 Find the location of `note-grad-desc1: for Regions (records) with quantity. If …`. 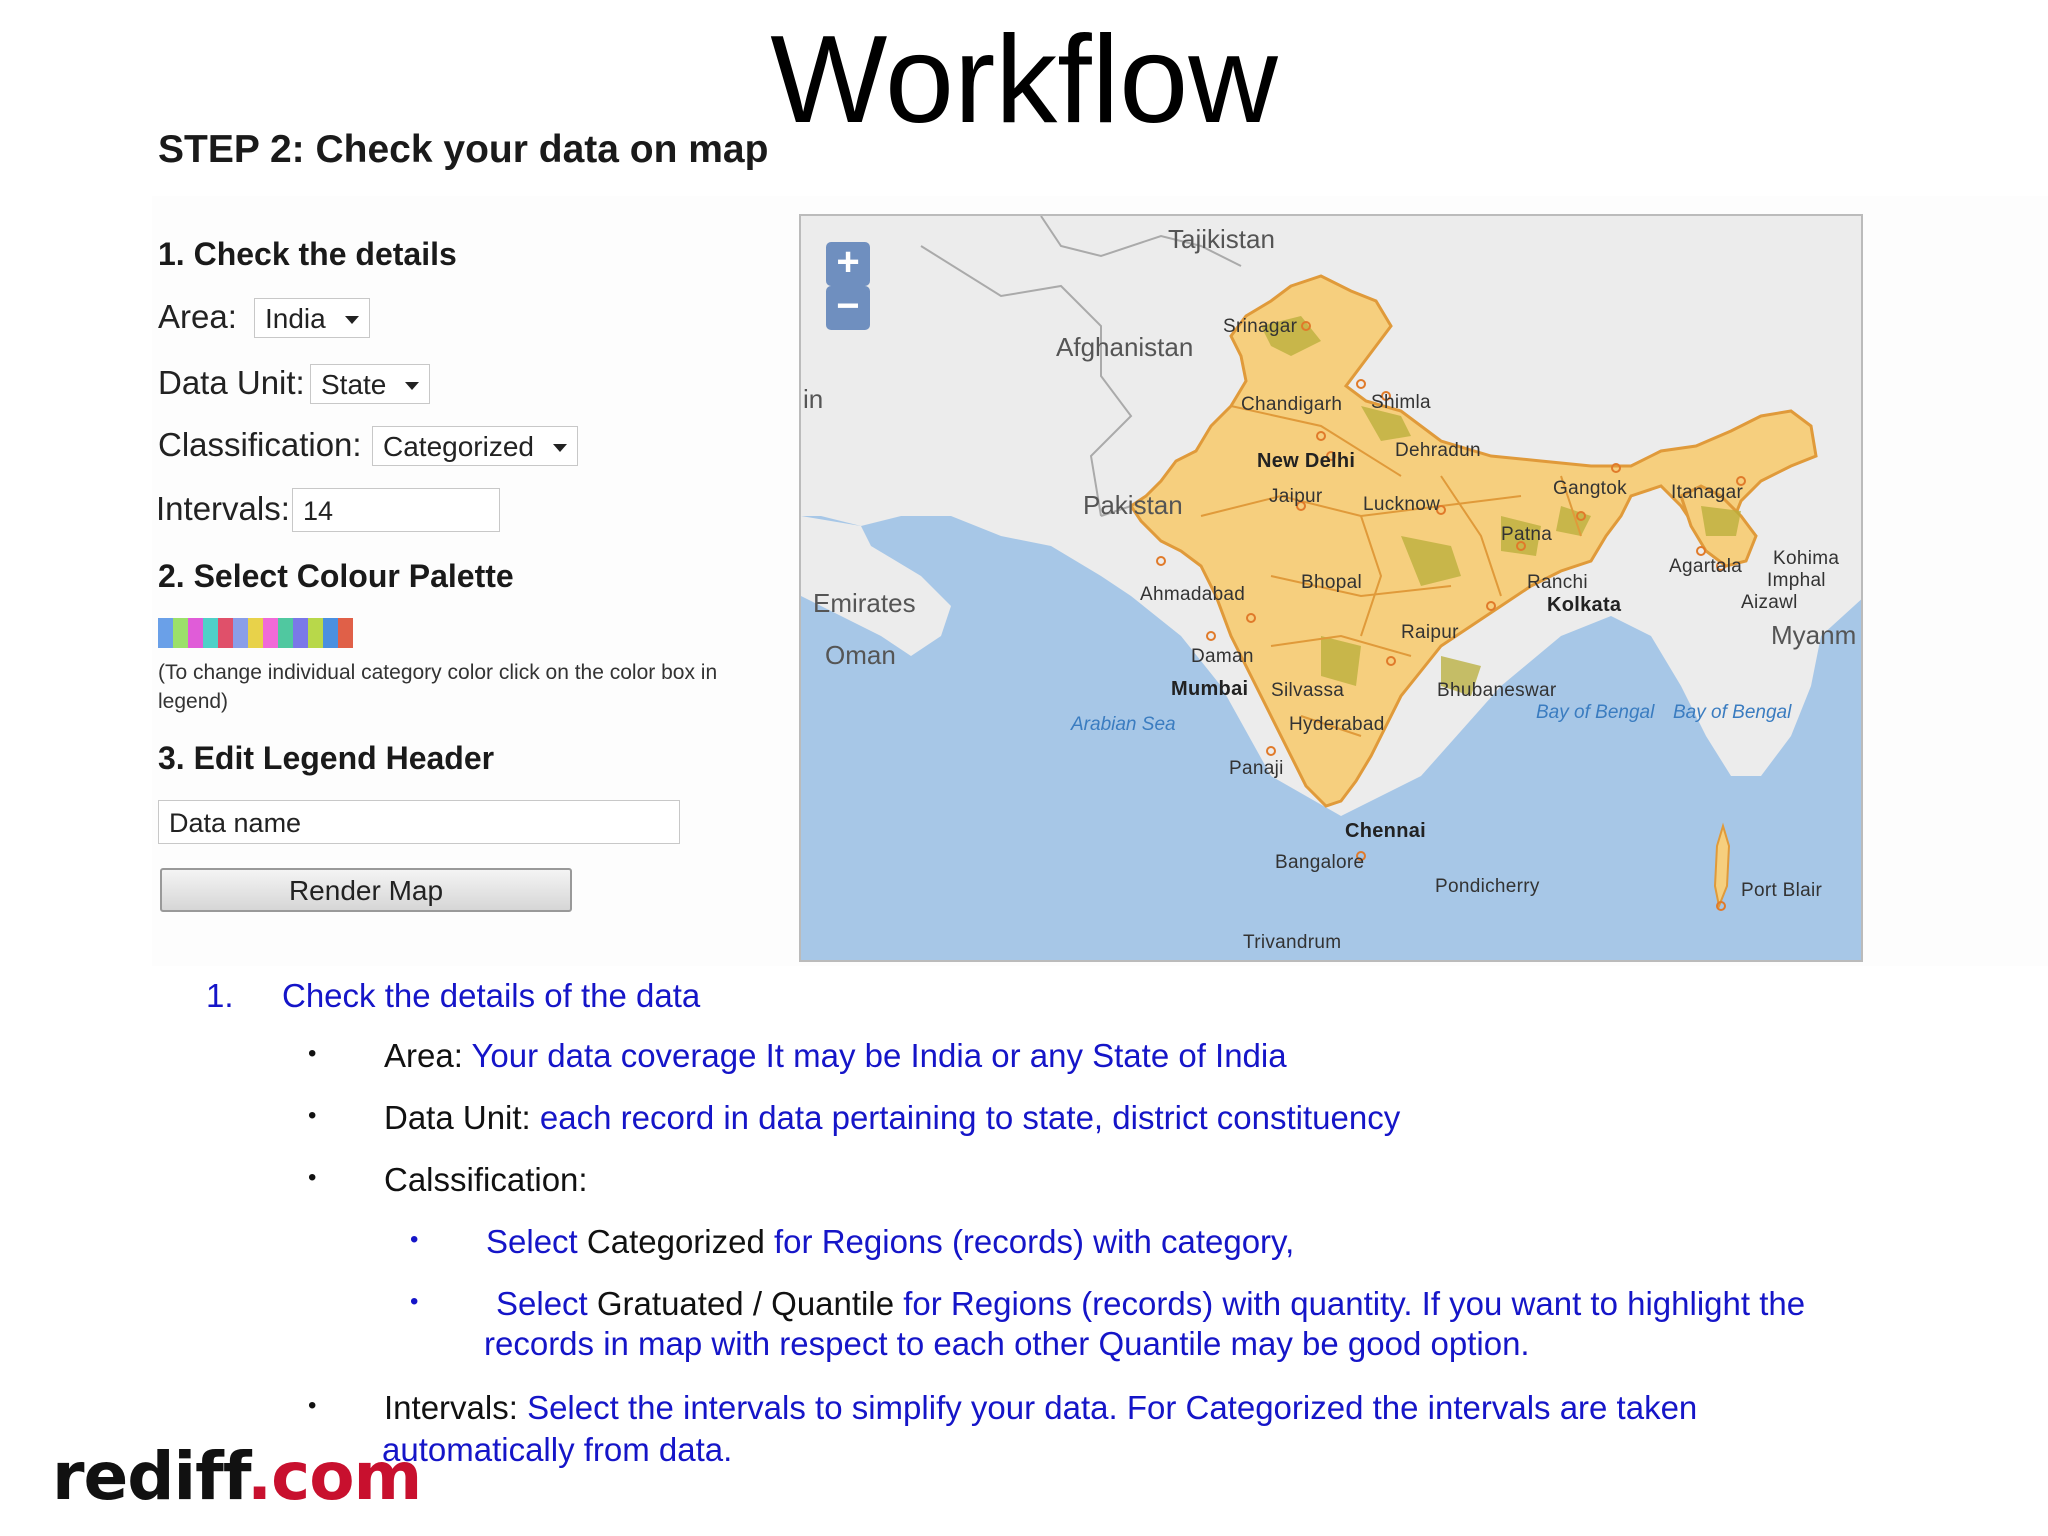

note-grad-desc1: for Regions (records) with quantity. If … is located at coordinates (1354, 1303).